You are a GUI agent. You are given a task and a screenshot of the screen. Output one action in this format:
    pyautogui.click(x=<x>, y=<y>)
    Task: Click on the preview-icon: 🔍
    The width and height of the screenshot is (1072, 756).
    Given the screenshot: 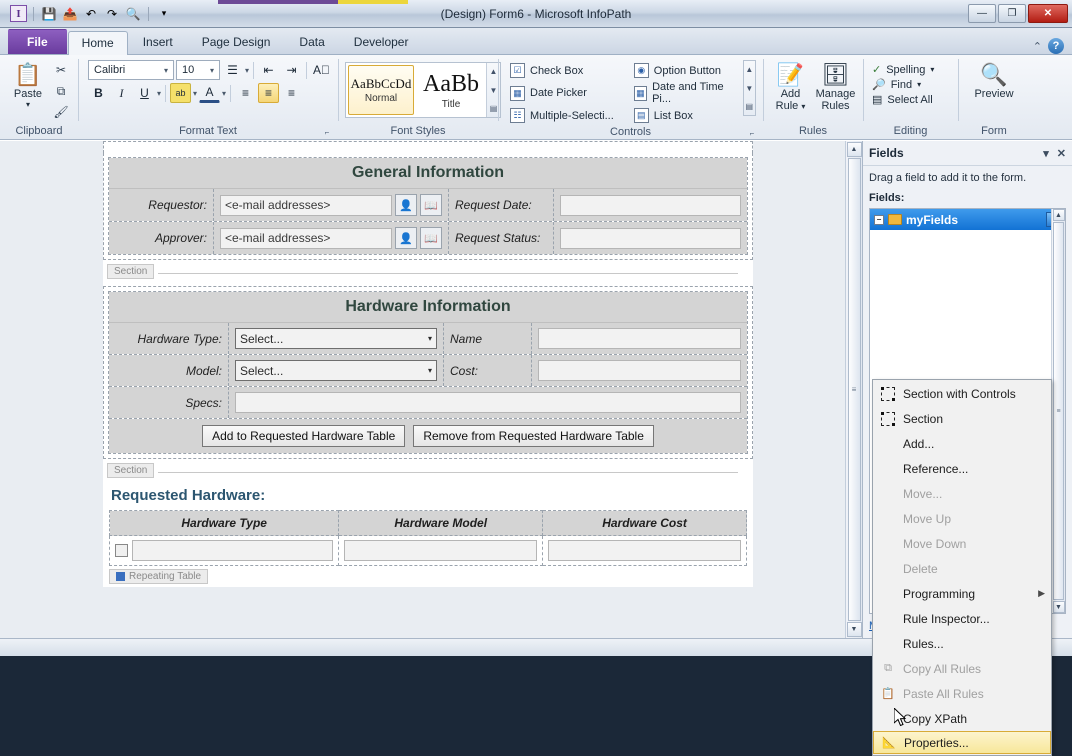 What is the action you would take?
    pyautogui.click(x=133, y=14)
    